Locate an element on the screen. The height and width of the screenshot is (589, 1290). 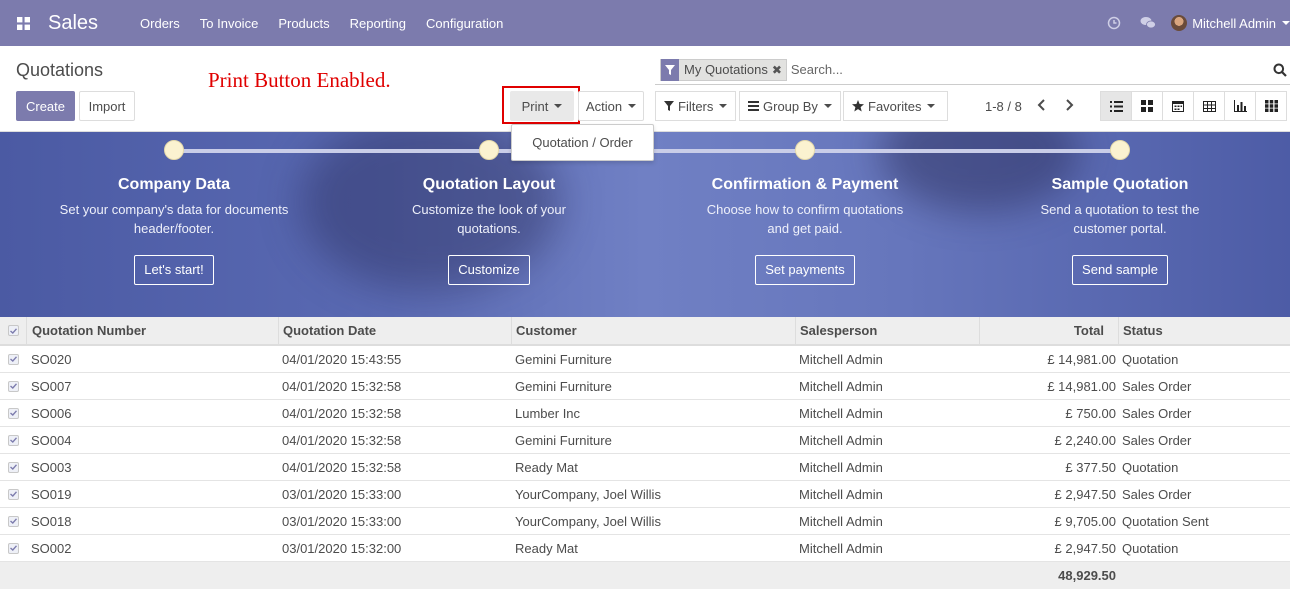
step-dot is located at coordinates (489, 150).